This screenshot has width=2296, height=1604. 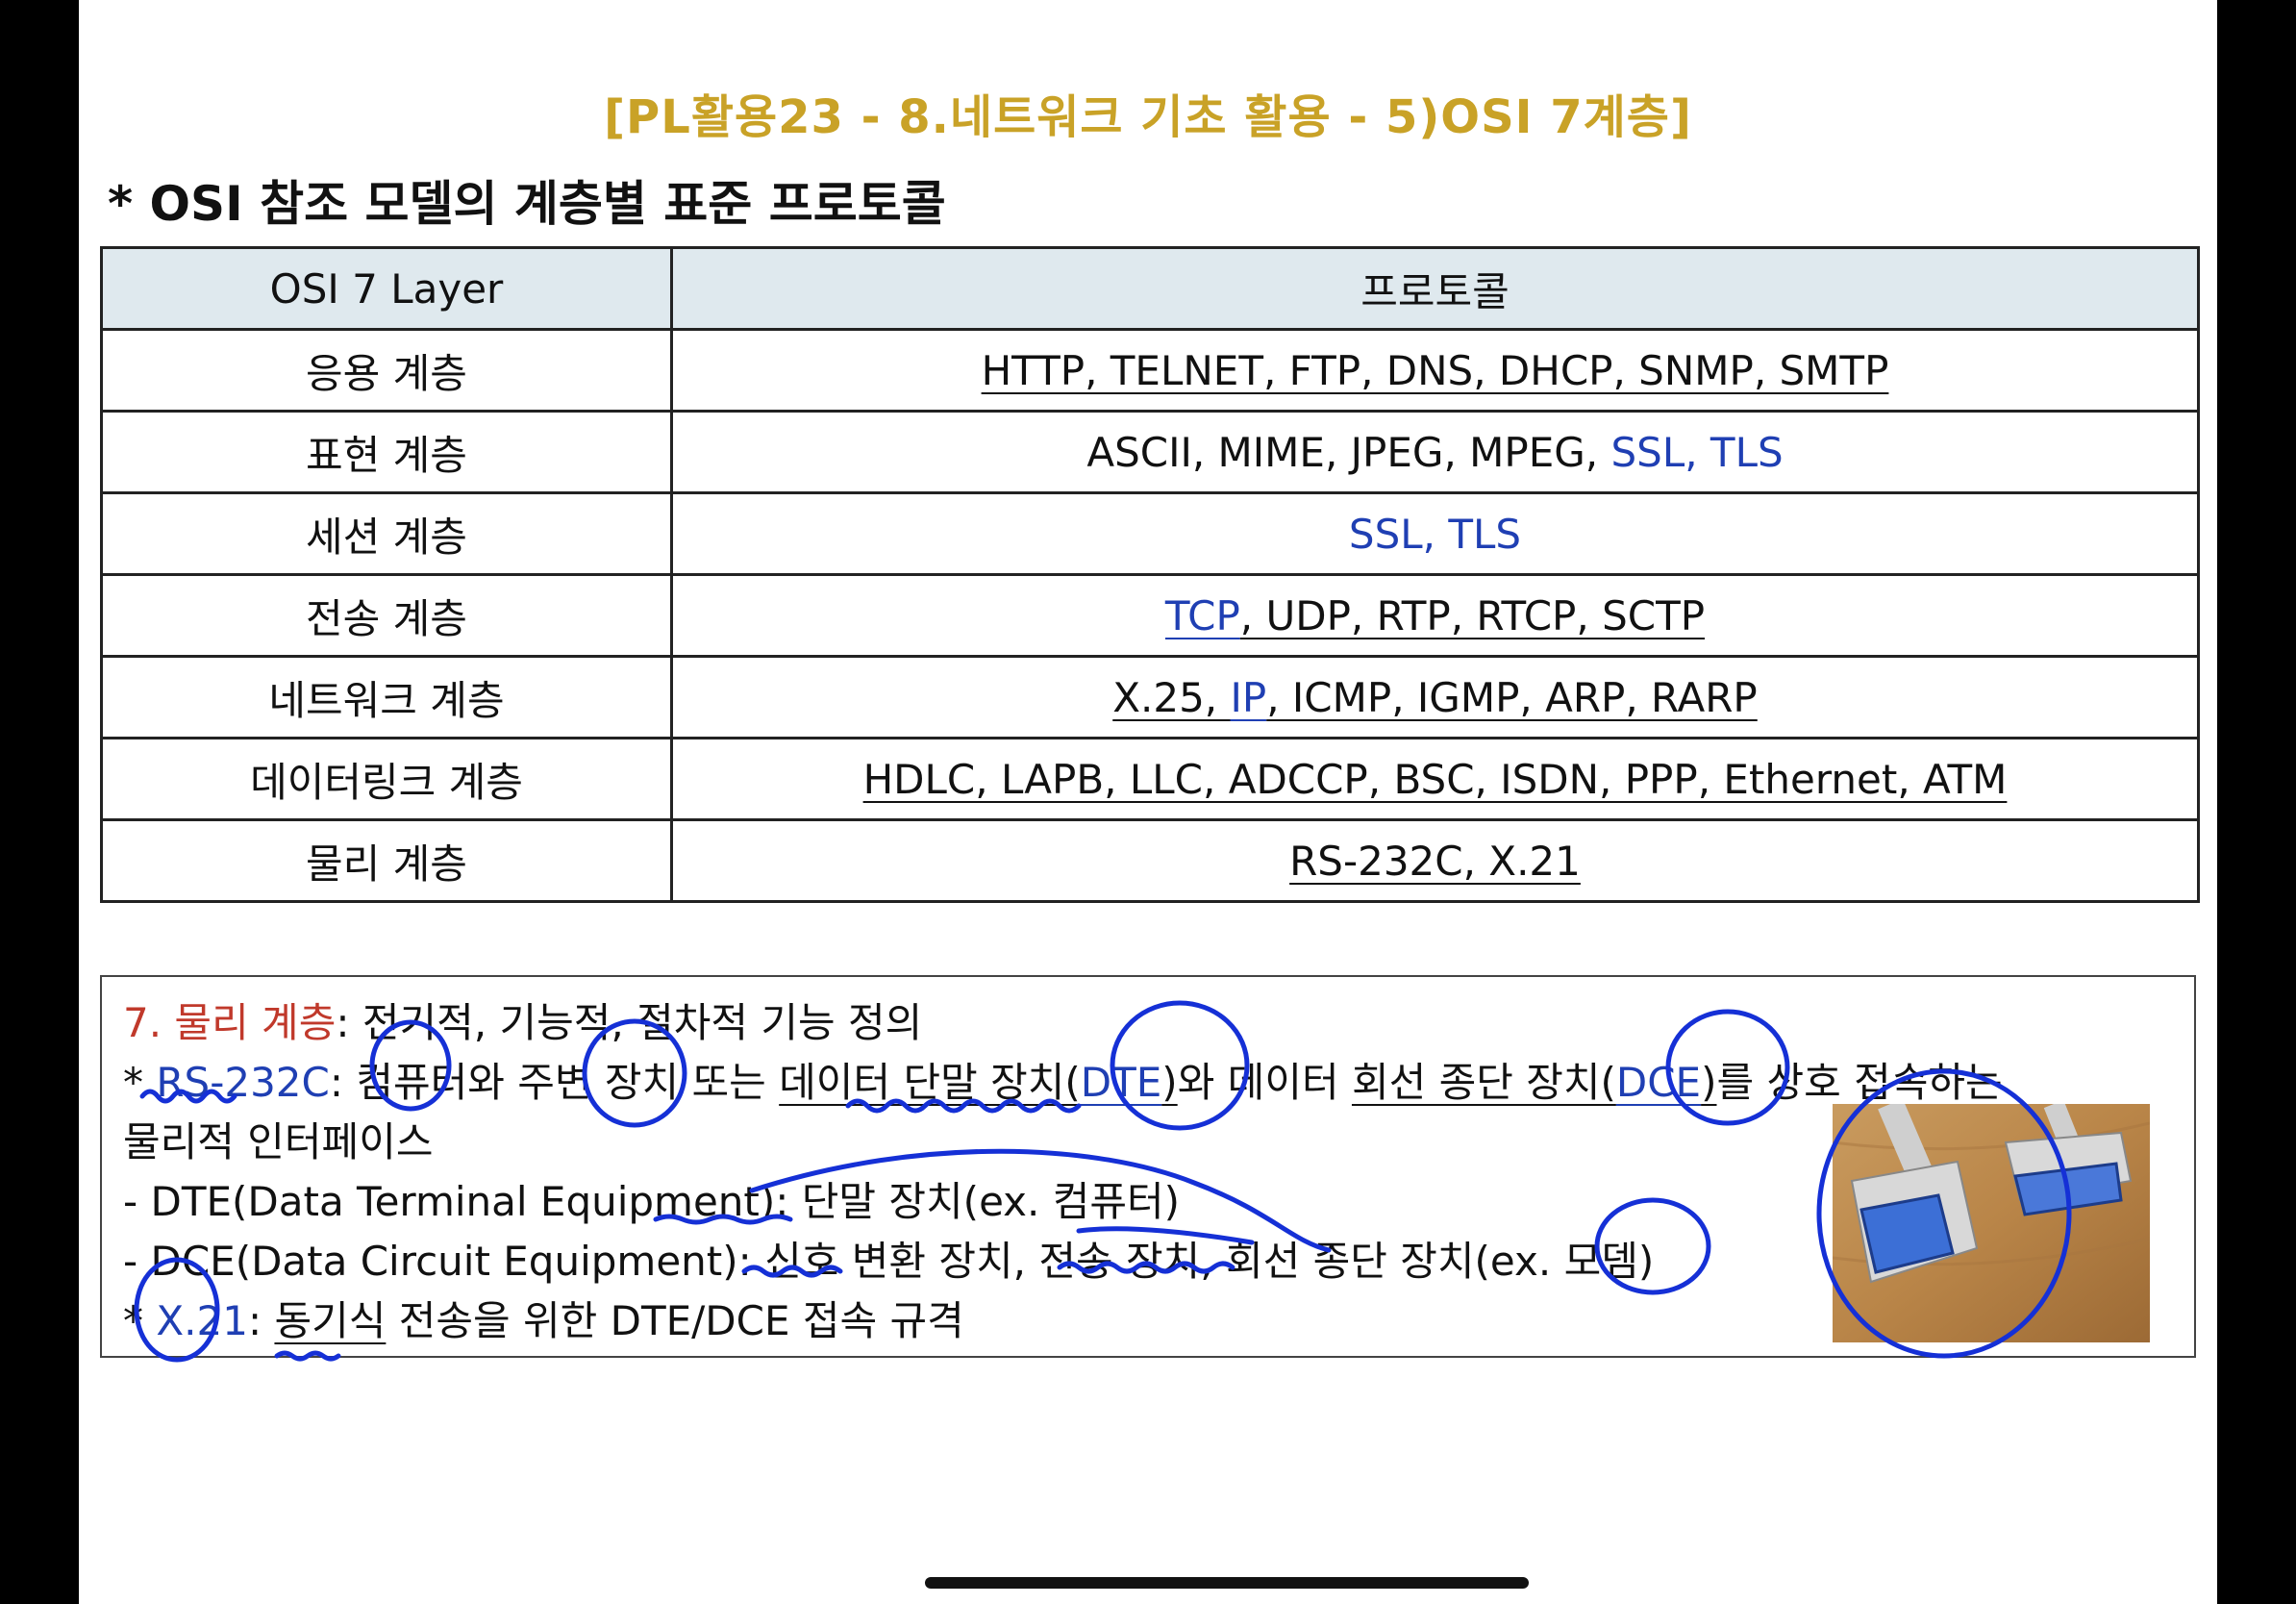 I want to click on note-text-underlined: 데이터 단말 장치(, so click(x=930, y=1082).